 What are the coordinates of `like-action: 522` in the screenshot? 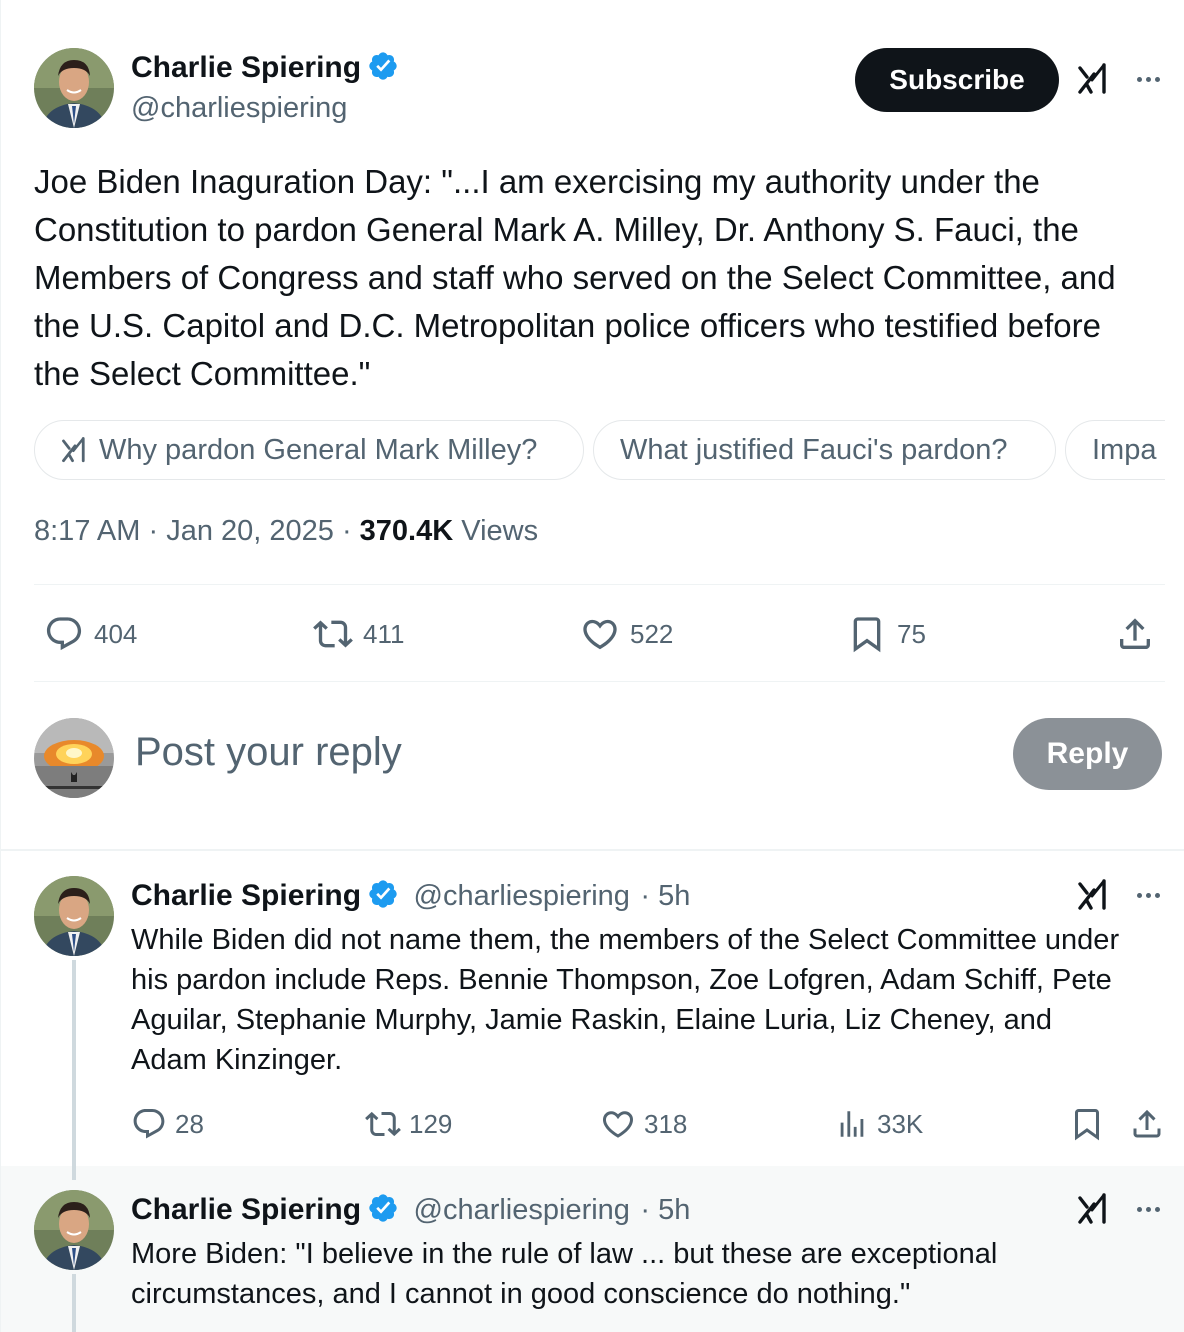 It's located at (626, 634).